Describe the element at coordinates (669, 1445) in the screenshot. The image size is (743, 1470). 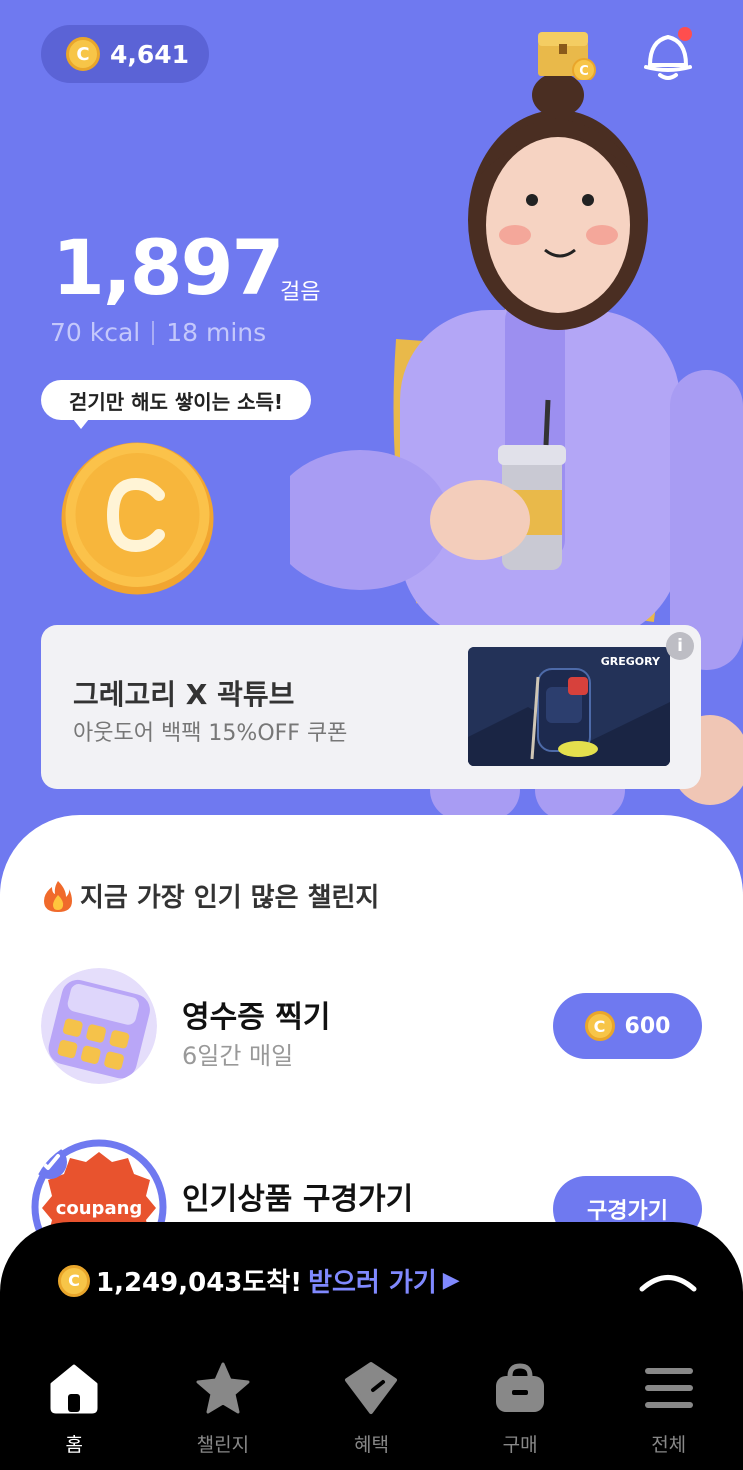
I see `tab-label: 전체` at that location.